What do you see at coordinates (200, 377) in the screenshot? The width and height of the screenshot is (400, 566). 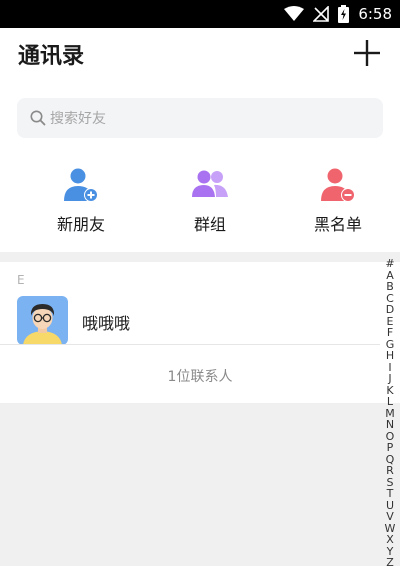 I see `contact-count: 1位联系人` at bounding box center [200, 377].